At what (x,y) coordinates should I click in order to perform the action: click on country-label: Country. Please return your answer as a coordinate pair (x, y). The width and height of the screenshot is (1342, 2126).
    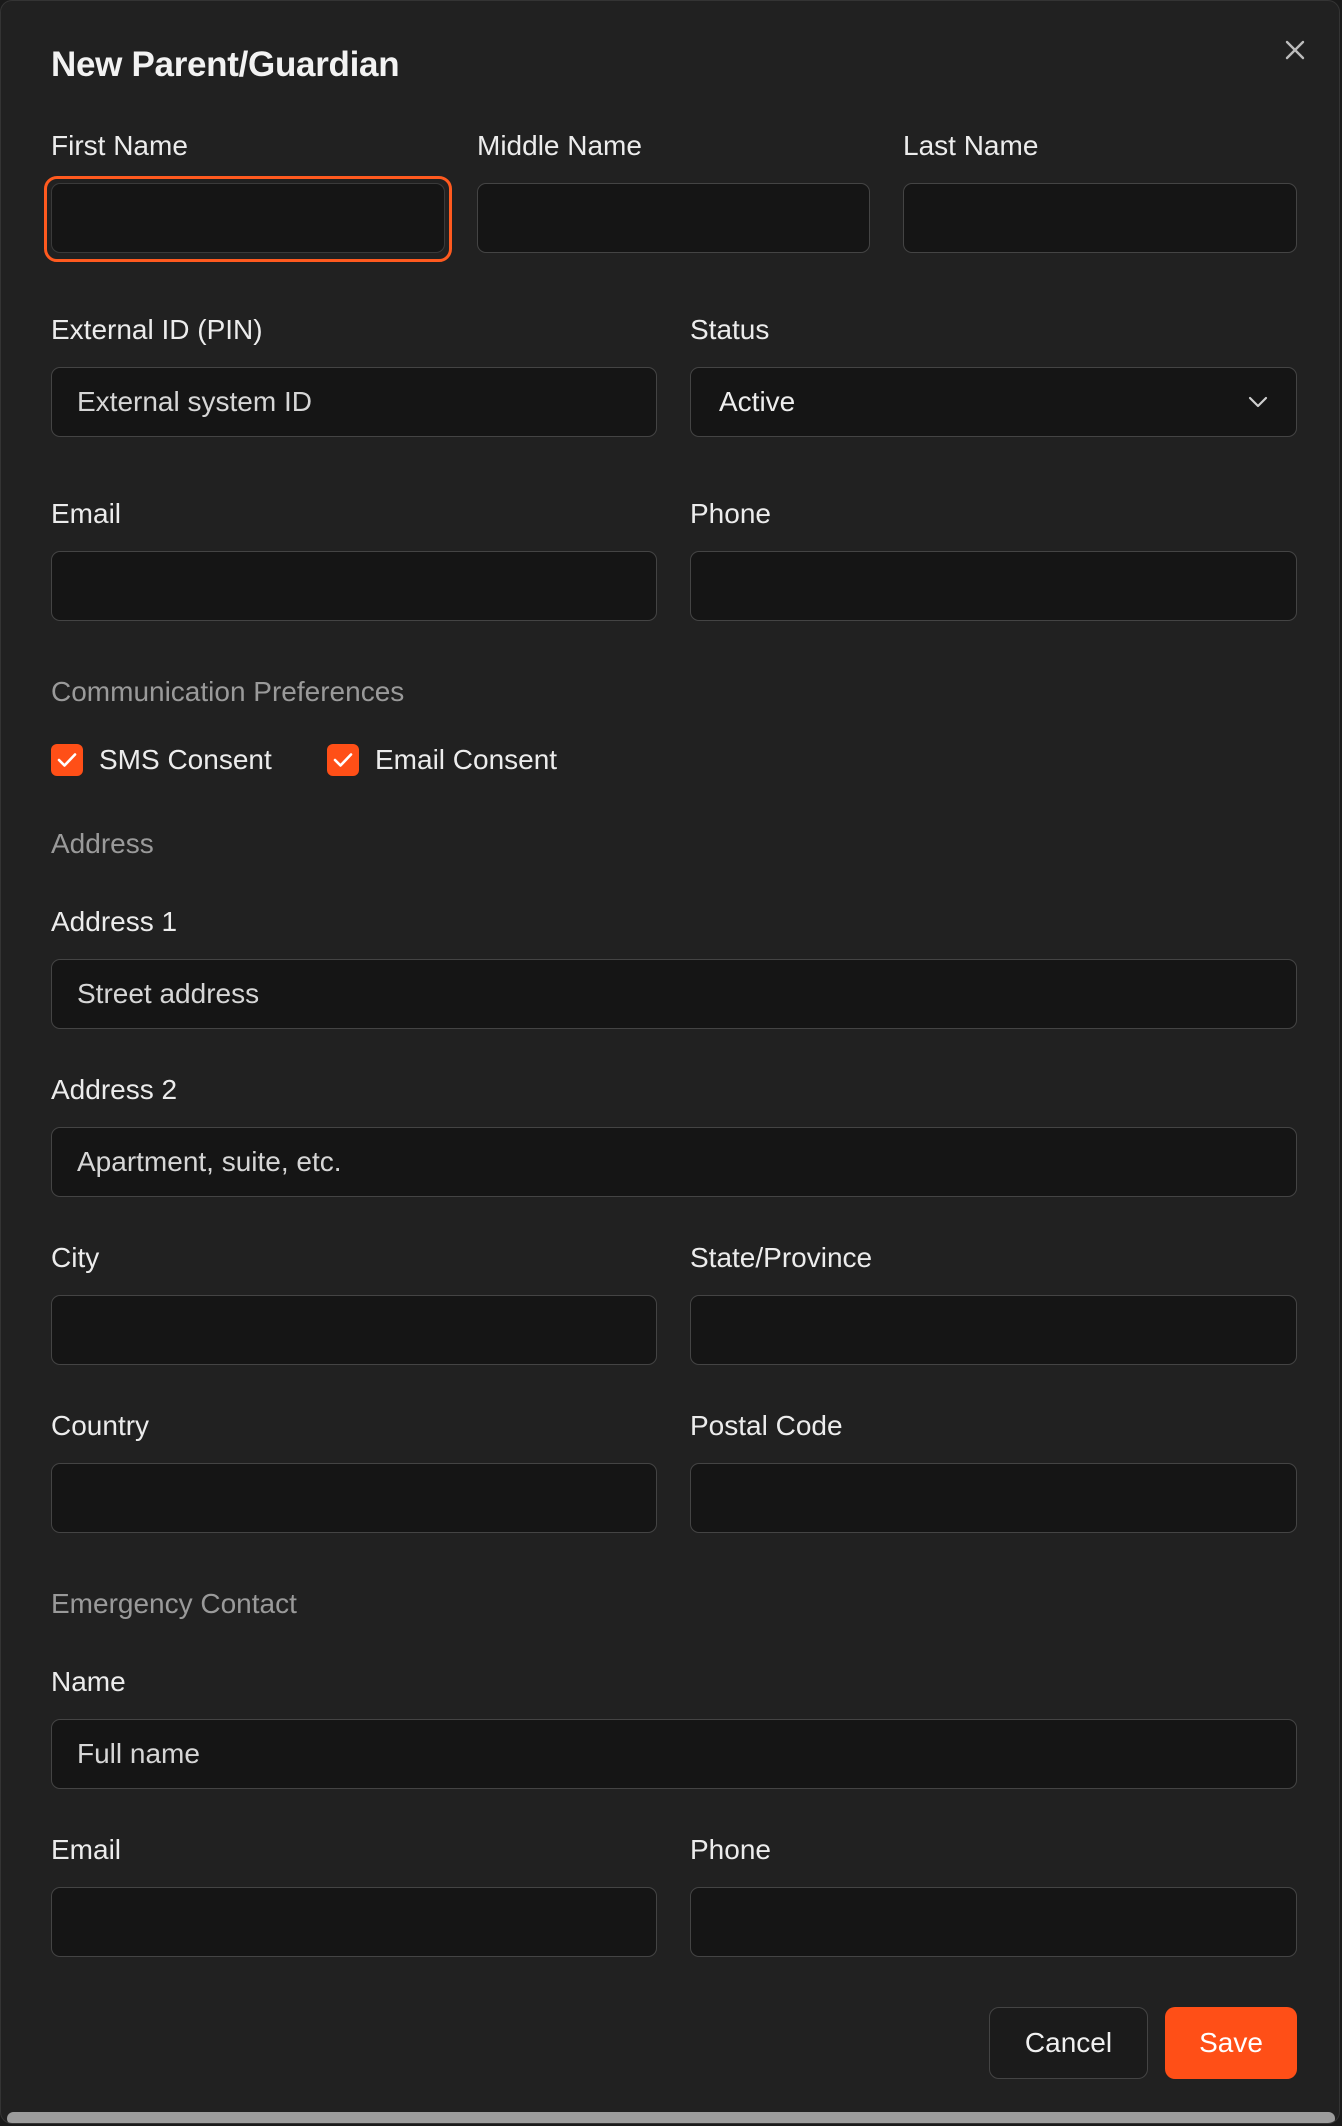
    Looking at the image, I should click on (100, 1425).